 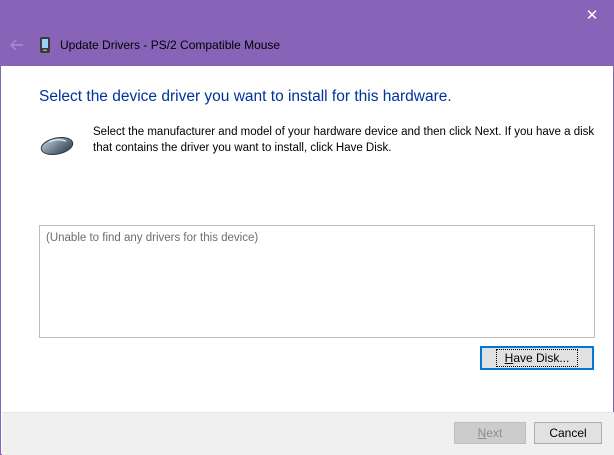 I want to click on cancel-label: Cancel, so click(x=568, y=433).